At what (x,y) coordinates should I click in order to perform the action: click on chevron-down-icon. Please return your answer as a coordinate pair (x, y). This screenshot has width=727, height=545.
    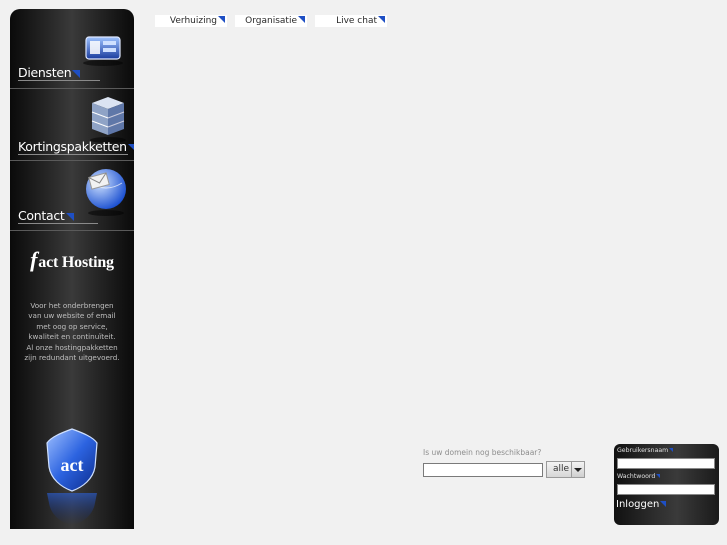
    Looking at the image, I should click on (578, 470).